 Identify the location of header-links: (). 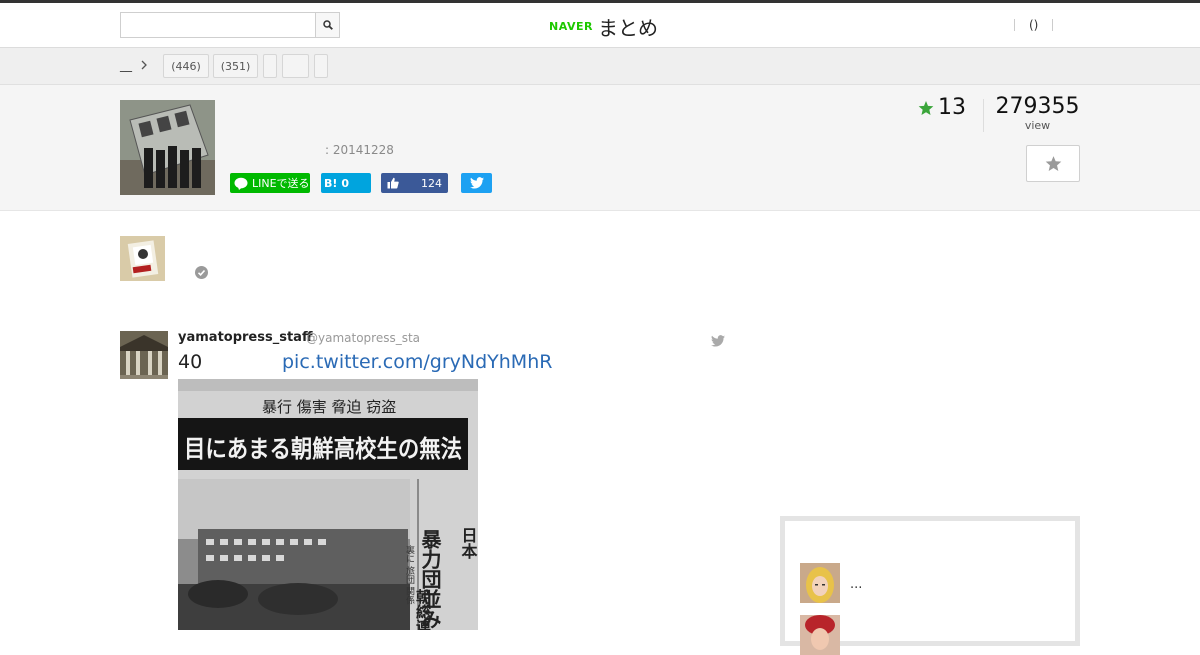
(1034, 25).